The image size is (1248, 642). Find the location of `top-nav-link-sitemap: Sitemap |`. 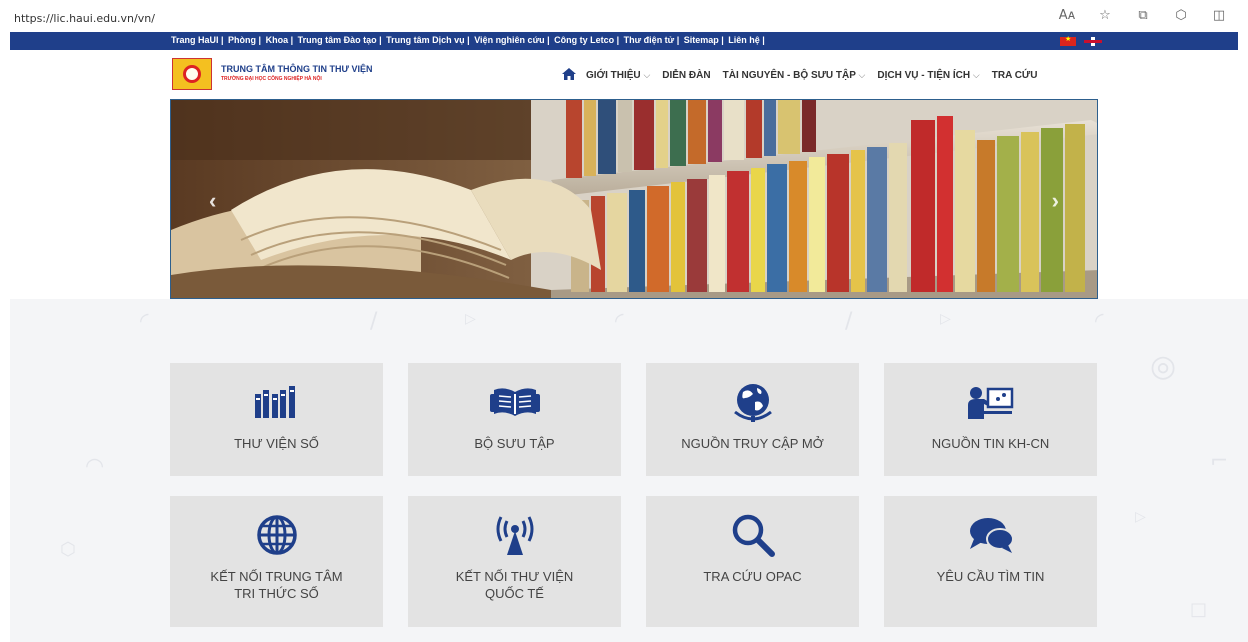

top-nav-link-sitemap: Sitemap | is located at coordinates (704, 40).